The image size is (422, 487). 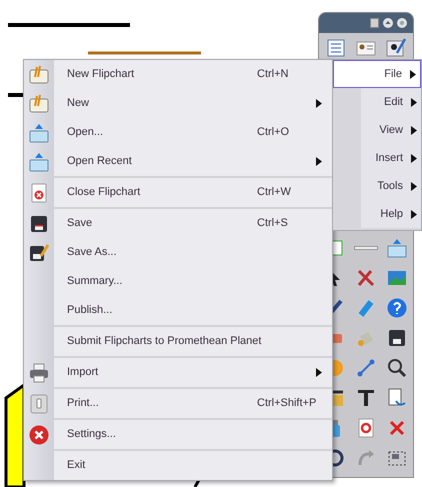 What do you see at coordinates (391, 158) in the screenshot?
I see `menu-tab: Insert` at bounding box center [391, 158].